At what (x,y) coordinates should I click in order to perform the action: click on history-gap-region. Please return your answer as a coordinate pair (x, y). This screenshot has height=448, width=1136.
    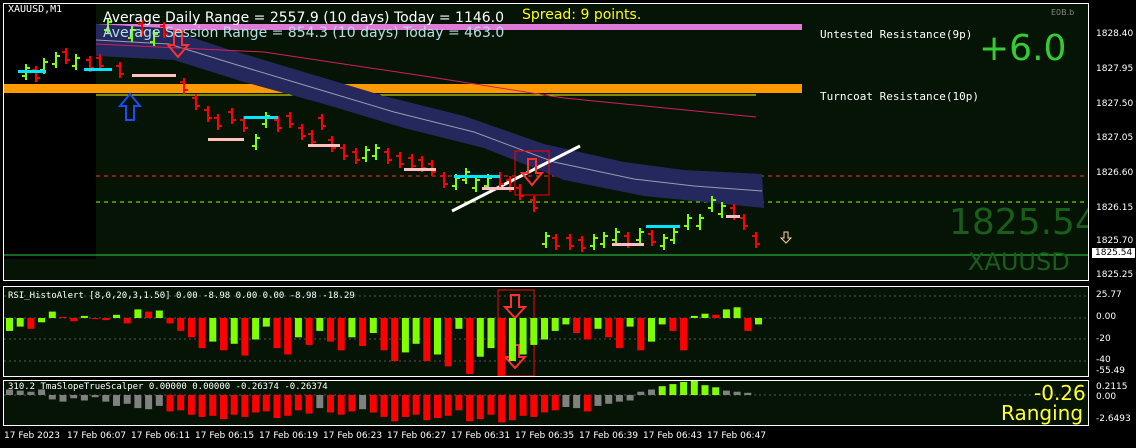
    Looking at the image, I should click on (50, 131).